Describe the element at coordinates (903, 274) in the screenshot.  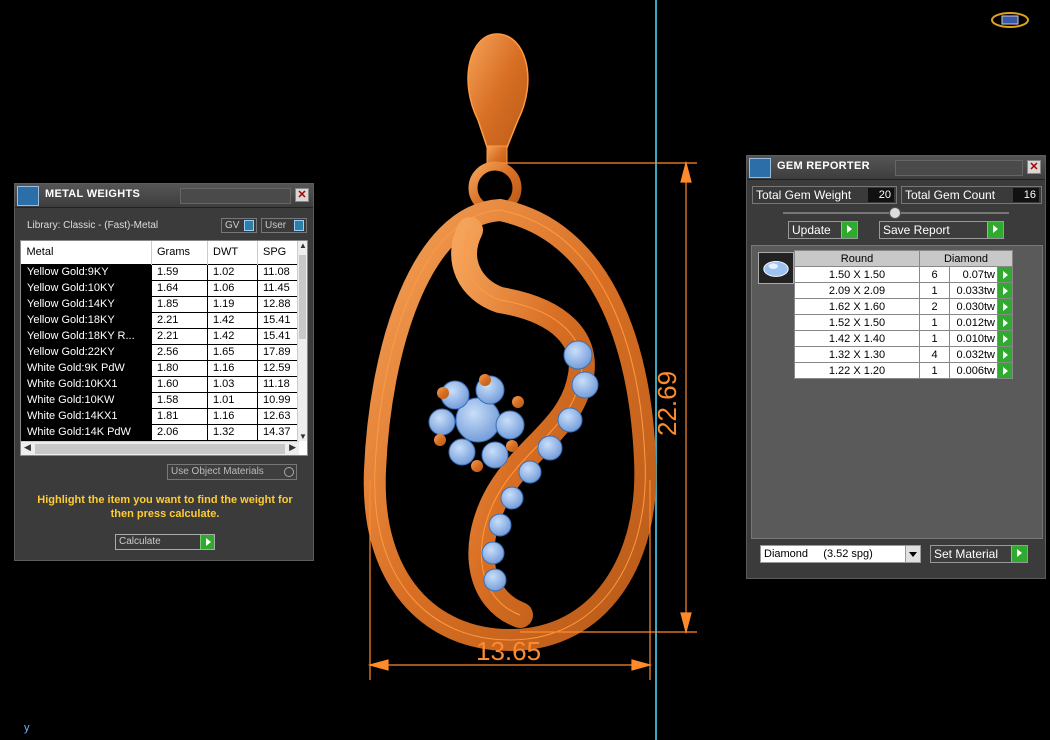
I see `gem-row: 1.50 X 1.50 6 0.07tw` at that location.